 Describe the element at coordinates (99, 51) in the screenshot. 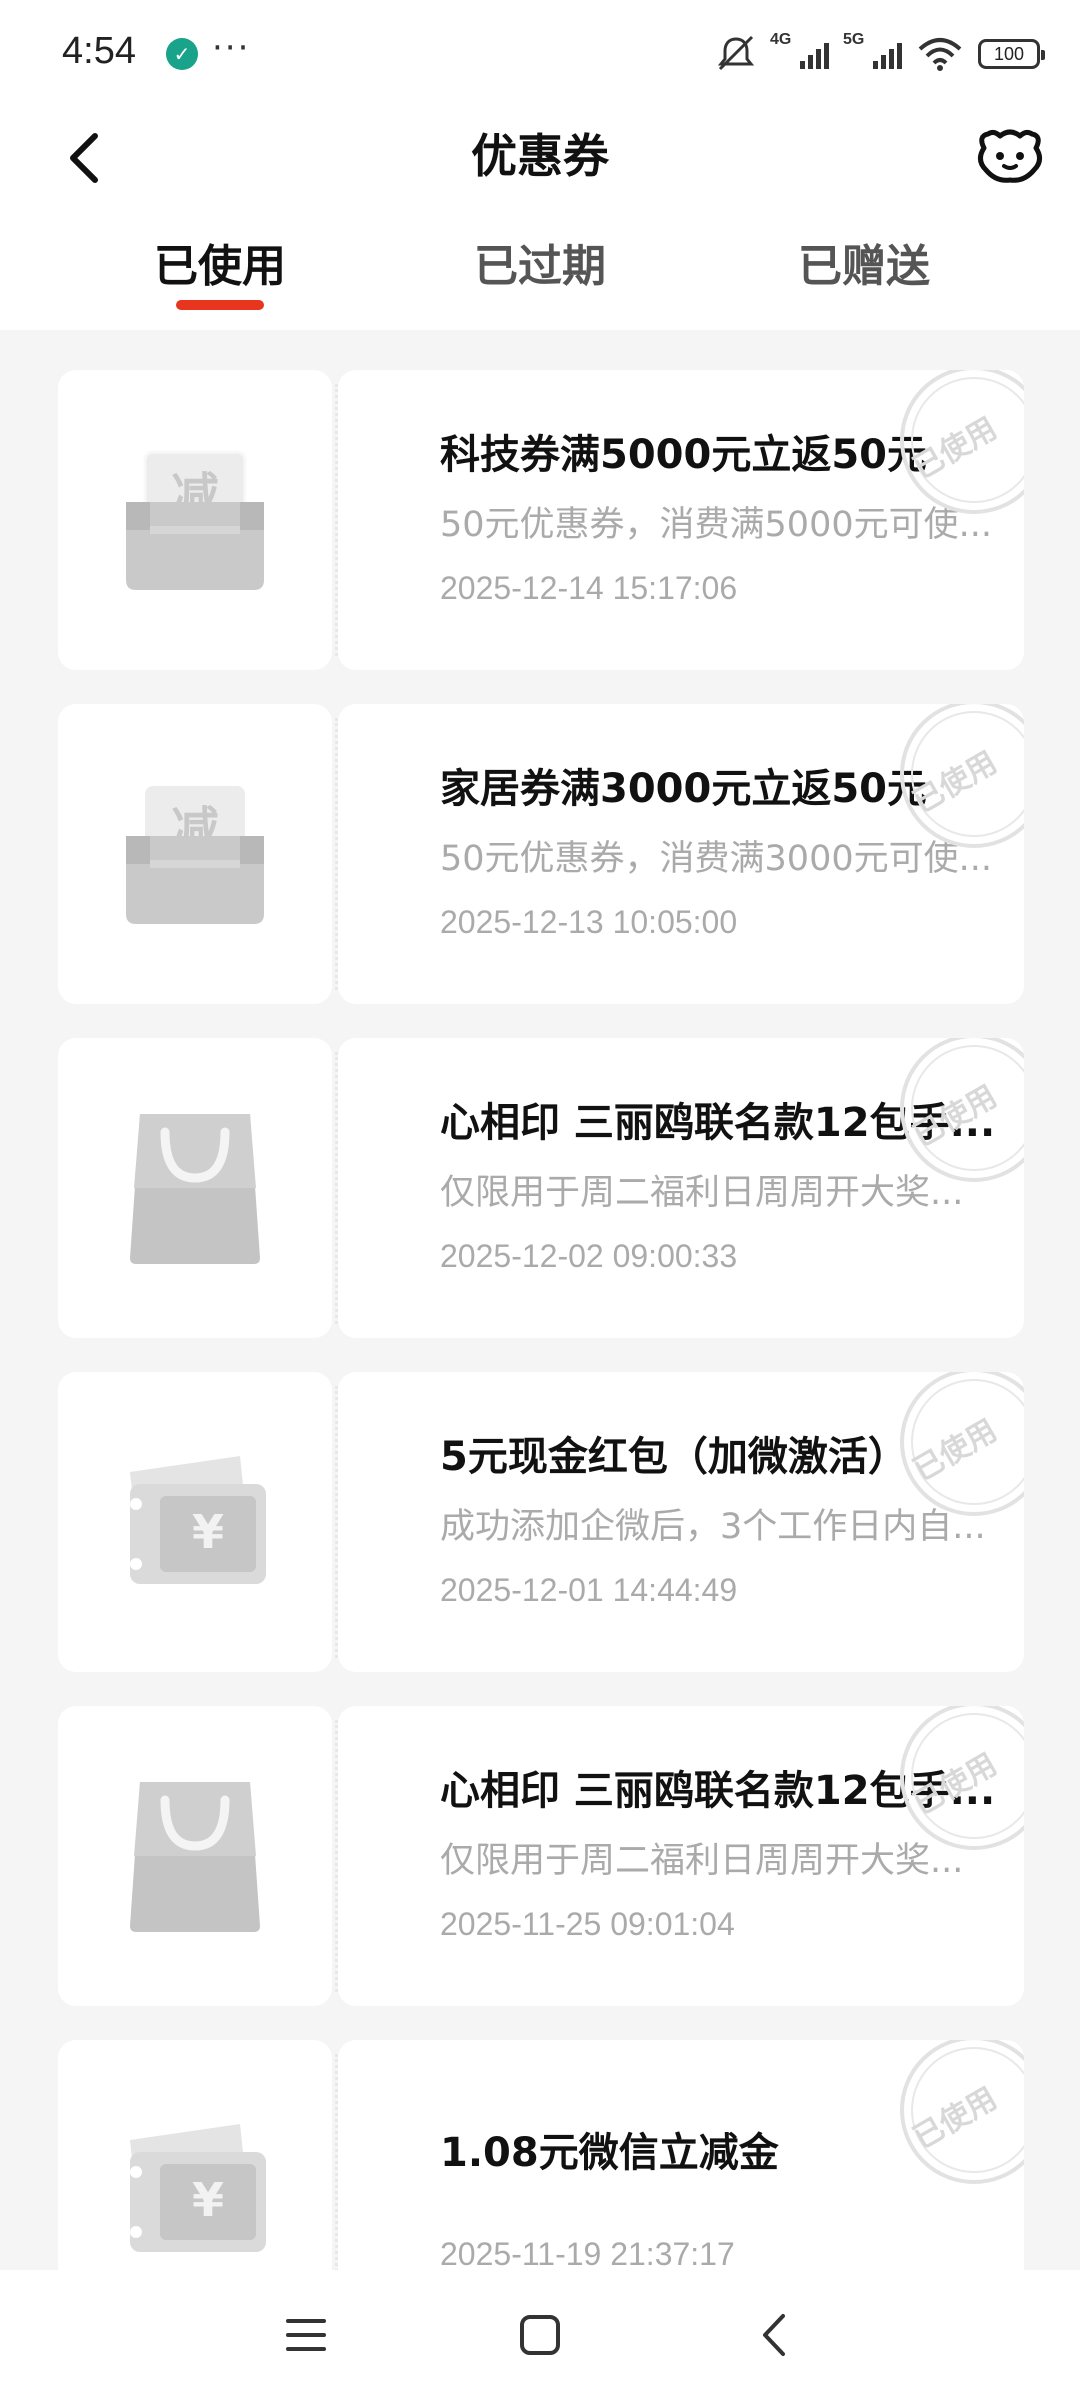

I see `status-time: 4:54` at that location.